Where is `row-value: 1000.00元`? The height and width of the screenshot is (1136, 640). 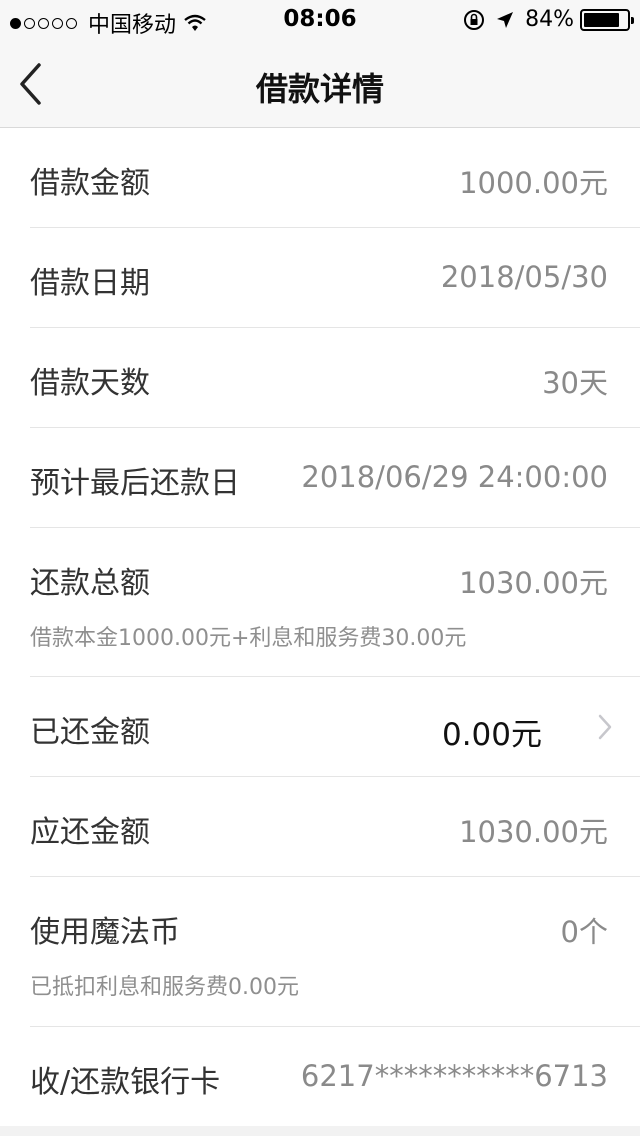 row-value: 1000.00元 is located at coordinates (533, 183).